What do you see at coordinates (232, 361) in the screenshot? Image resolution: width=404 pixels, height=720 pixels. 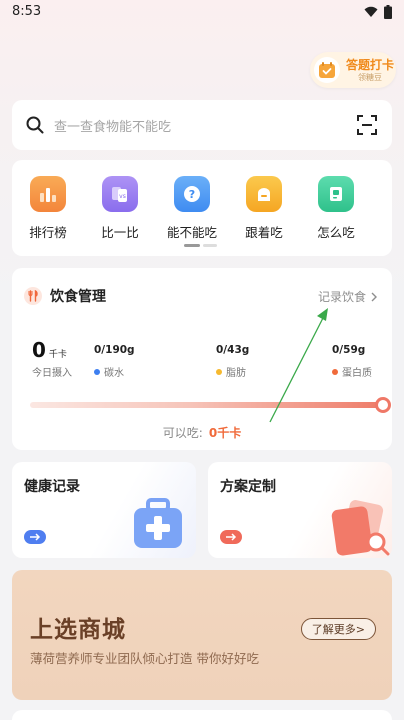 I see `macro-fat: 0/43g 脂肪` at bounding box center [232, 361].